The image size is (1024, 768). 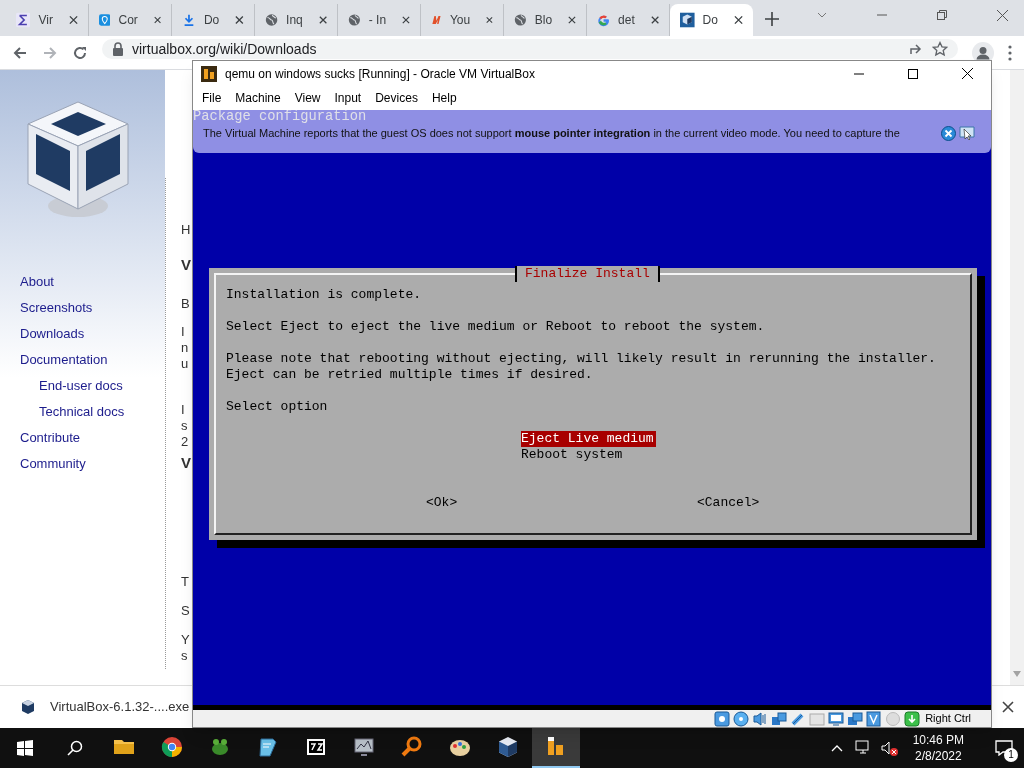 What do you see at coordinates (581, 359) in the screenshot?
I see `dialog-text: Please note that rebooting without ejecting, will likely result in rerunning the installer.` at bounding box center [581, 359].